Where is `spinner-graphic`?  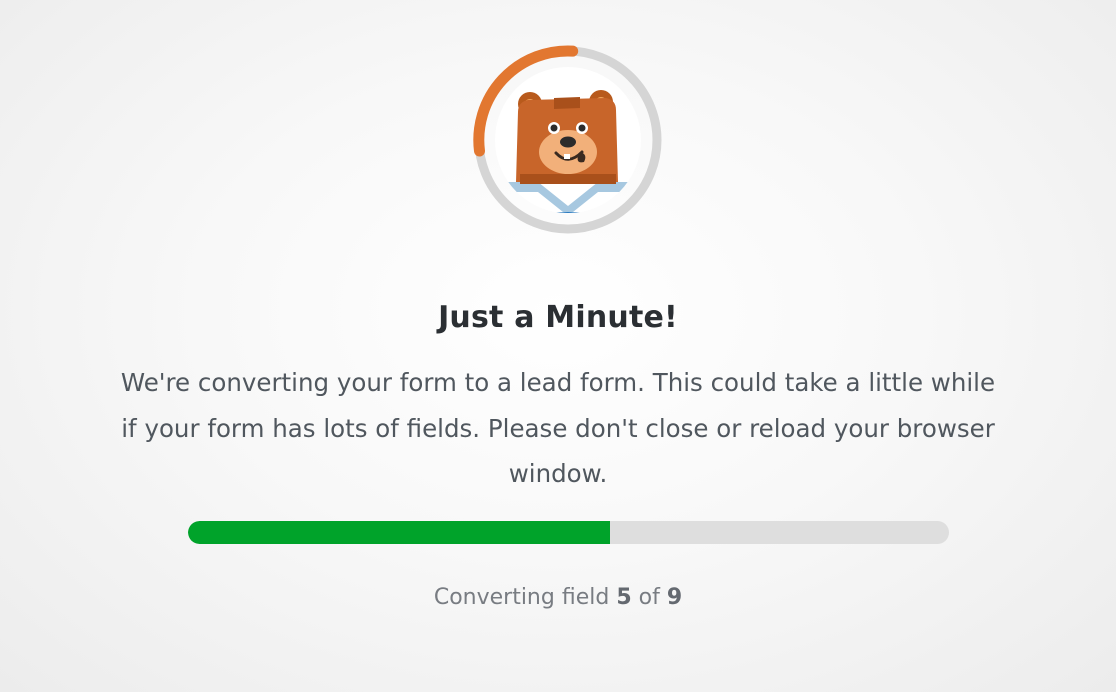 spinner-graphic is located at coordinates (567, 139).